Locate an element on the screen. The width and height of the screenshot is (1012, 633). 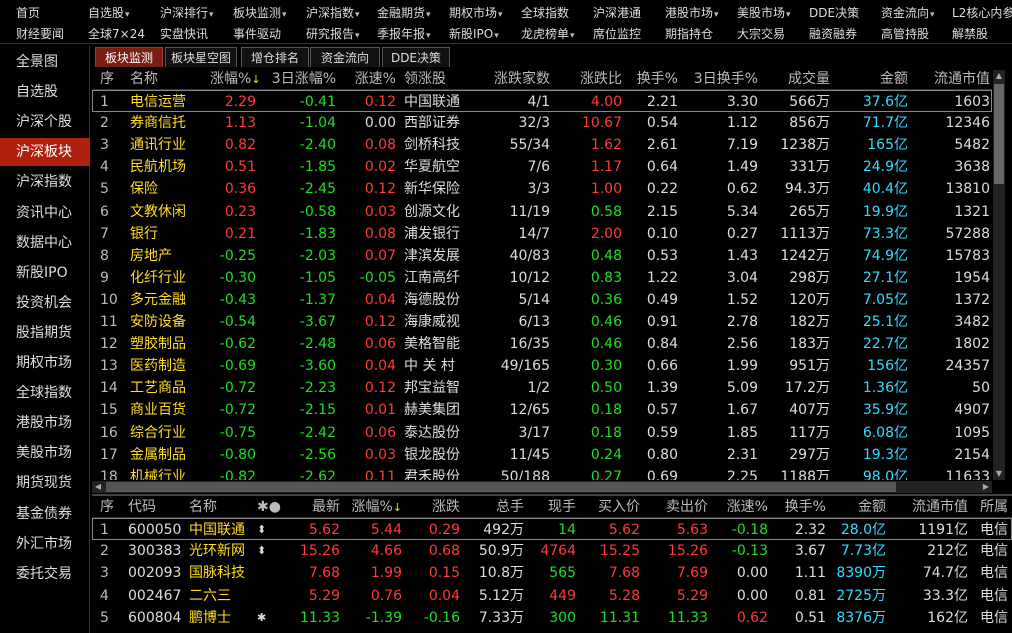
sidebar-item: 股指期货 is located at coordinates (45, 333).